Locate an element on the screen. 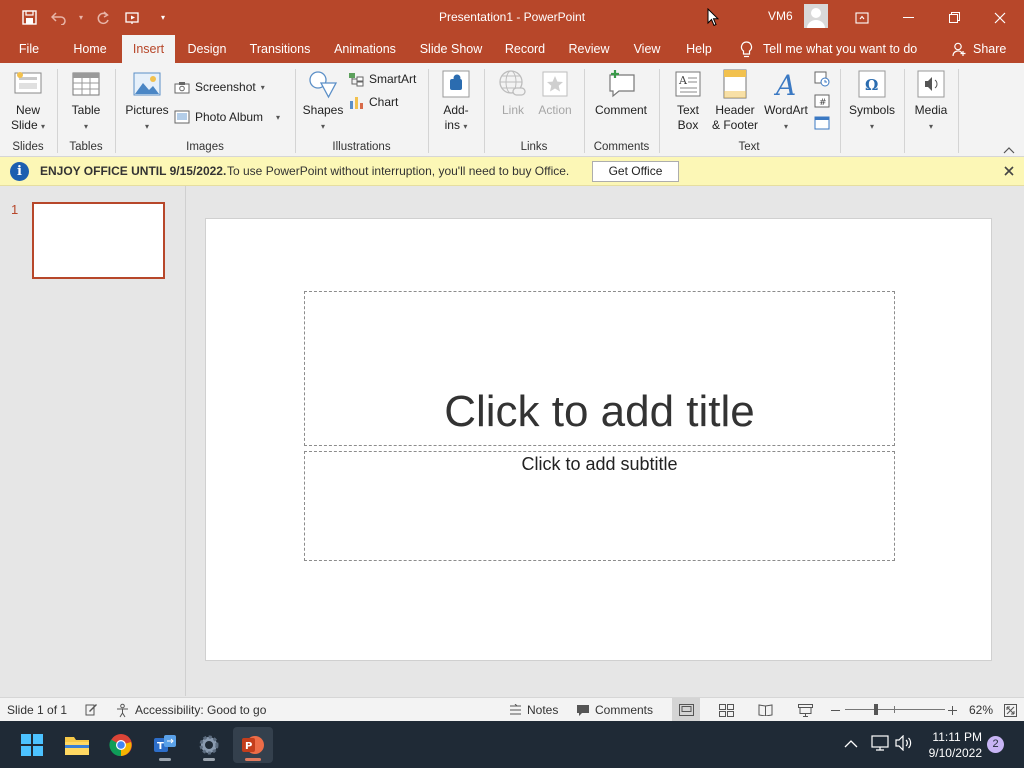  slide-sorter-view-button is located at coordinates (726, 710).